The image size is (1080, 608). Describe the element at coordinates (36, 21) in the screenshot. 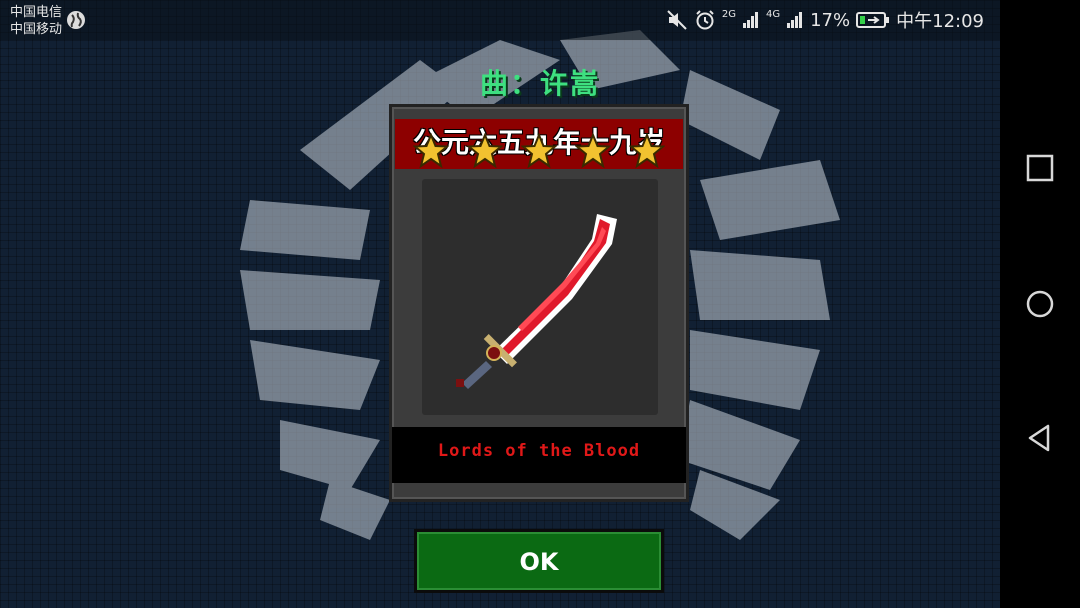

I see `carrier-info: 中国电信 中国移动` at that location.